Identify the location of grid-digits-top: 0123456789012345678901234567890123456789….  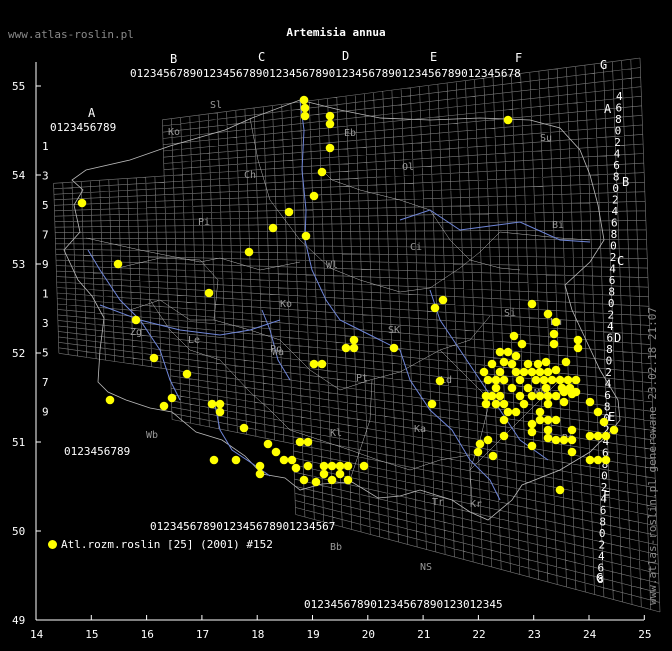
(325, 73).